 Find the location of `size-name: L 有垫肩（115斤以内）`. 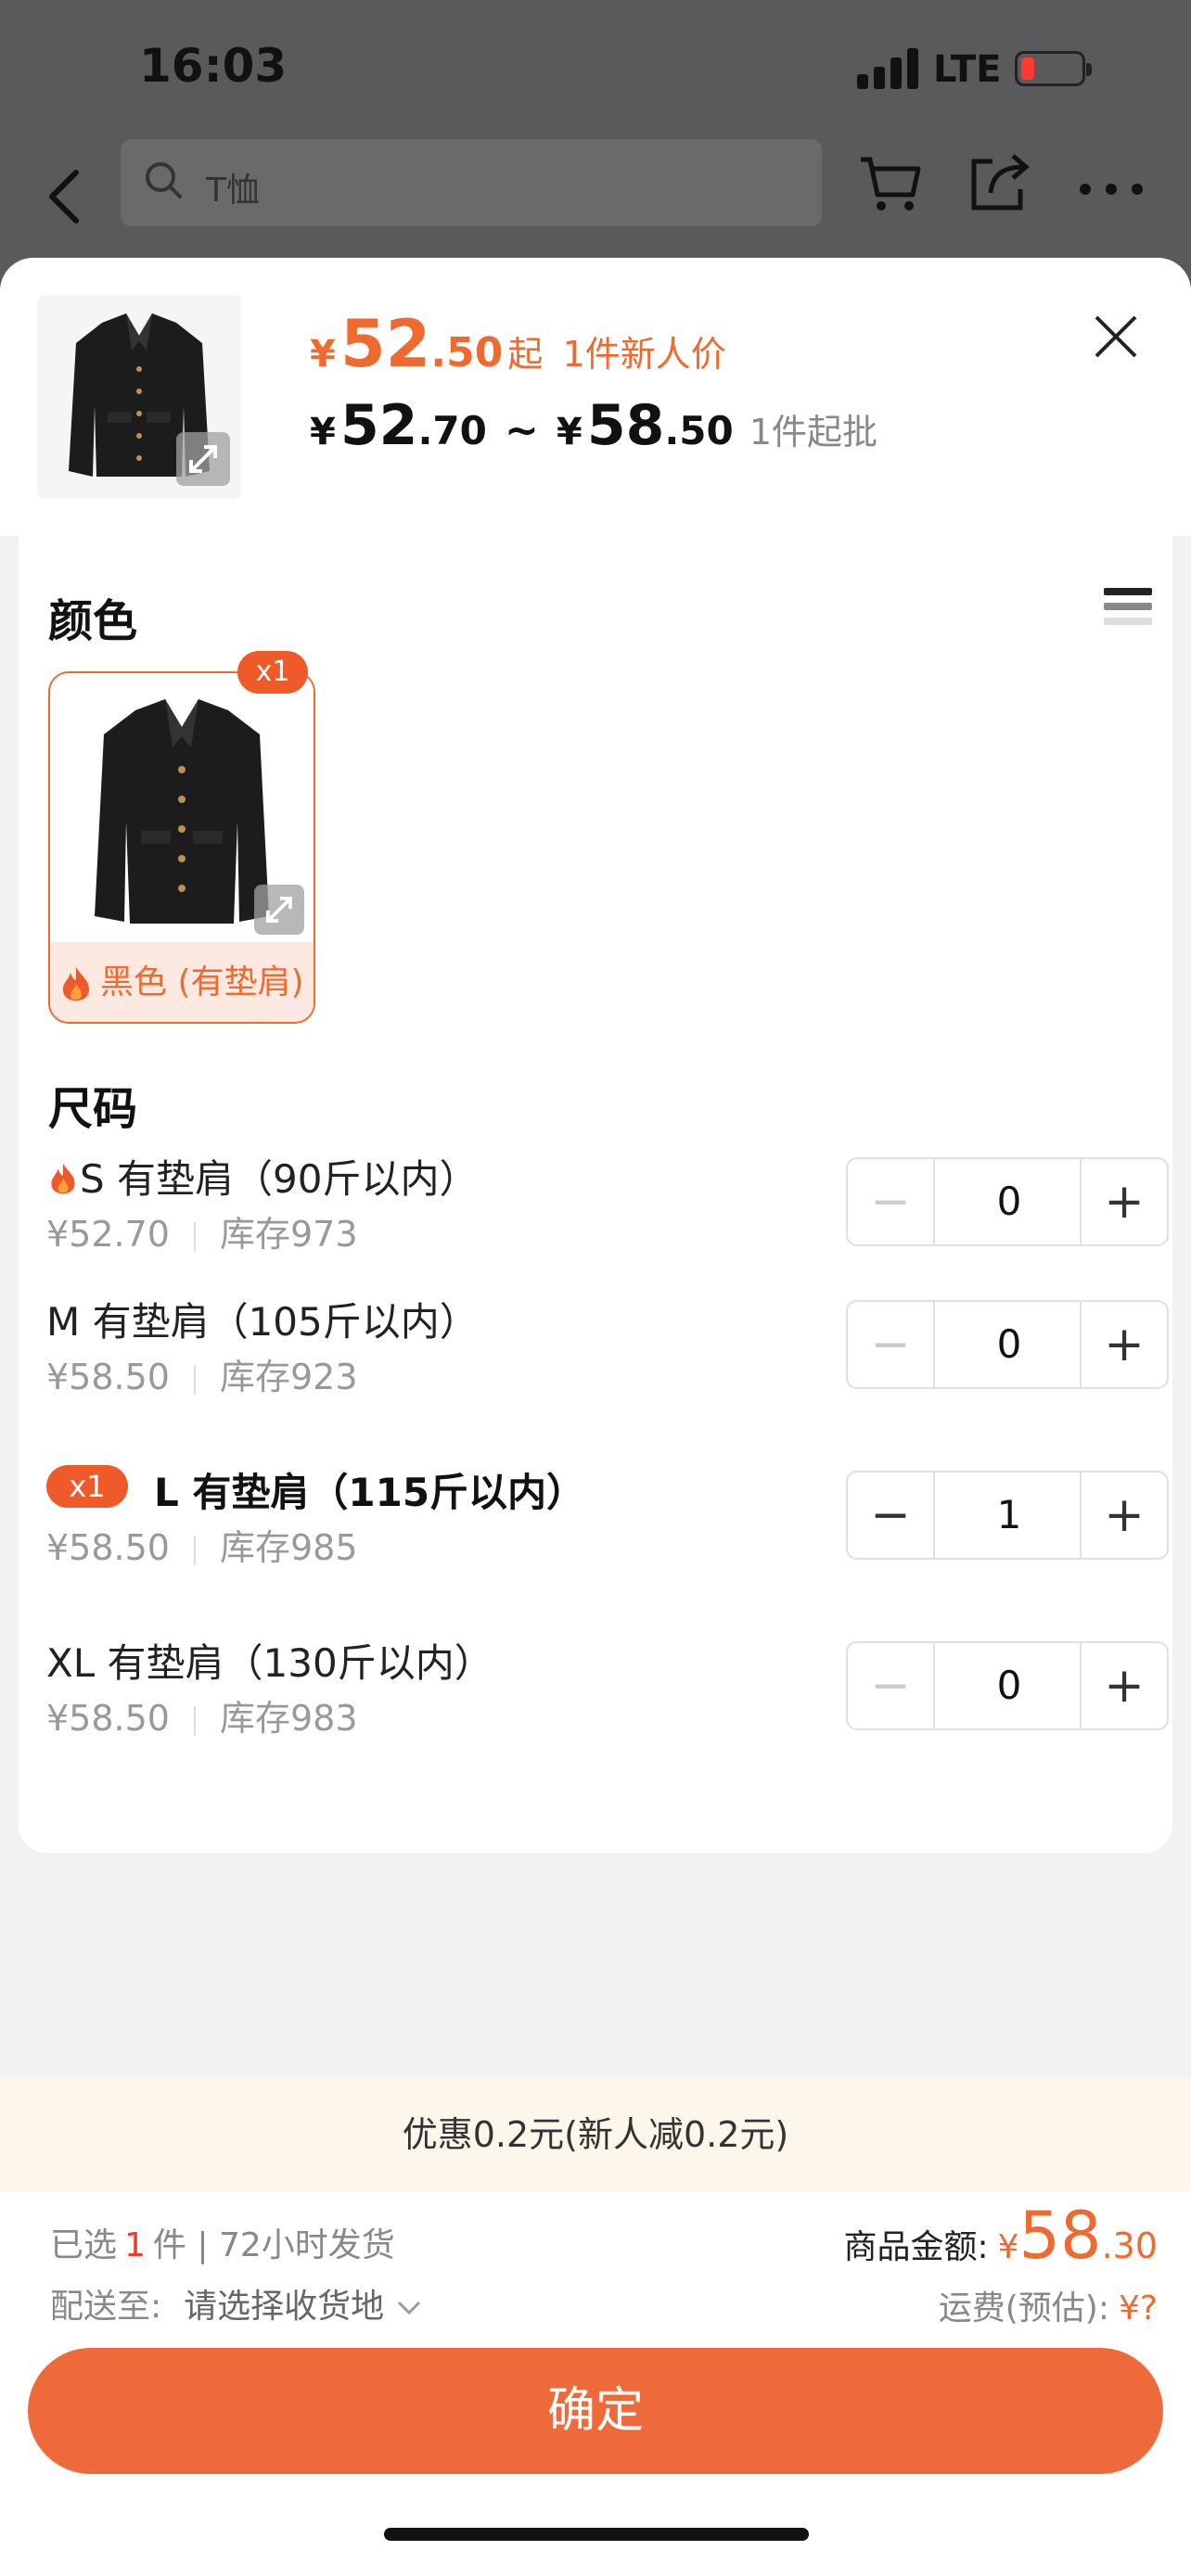

size-name: L 有垫肩（115斤以内） is located at coordinates (370, 1492).